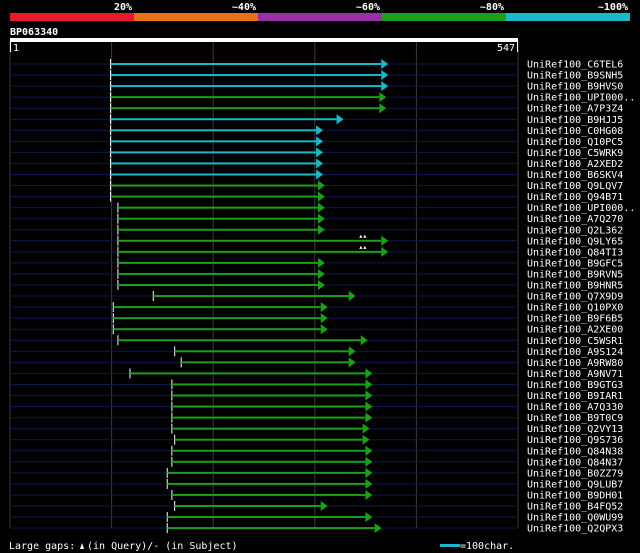 The width and height of the screenshot is (640, 553). What do you see at coordinates (575, 440) in the screenshot?
I see `hit-name: UniRef100_Q9S736` at bounding box center [575, 440].